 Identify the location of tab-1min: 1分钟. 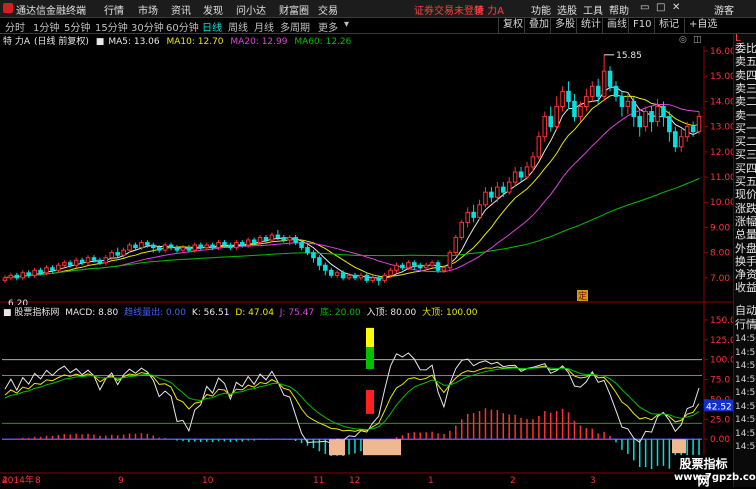
(46, 26).